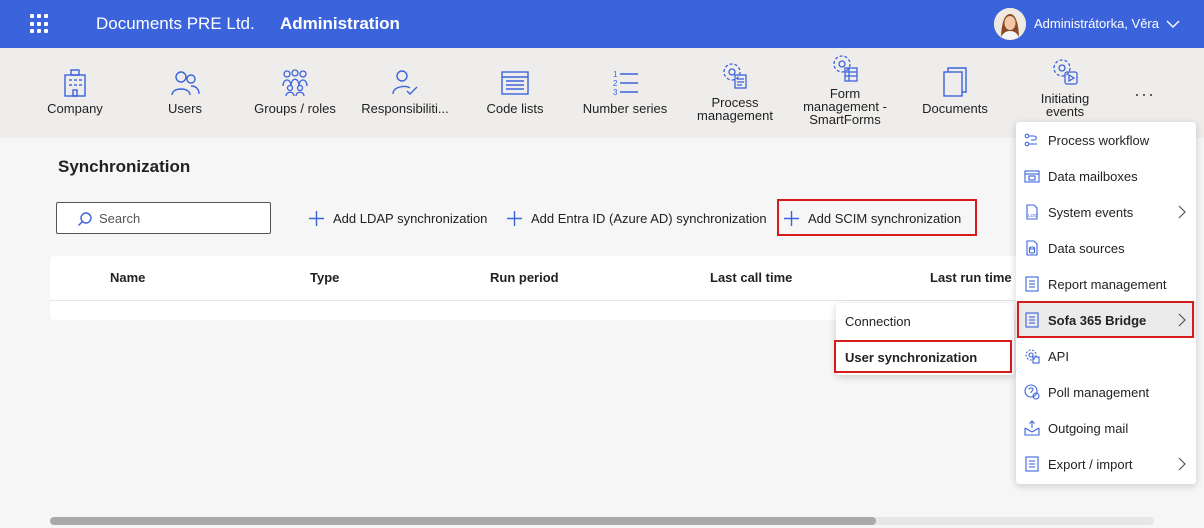 The width and height of the screenshot is (1204, 528). Describe the element at coordinates (75, 108) in the screenshot. I see `toolbar-label: Company` at that location.